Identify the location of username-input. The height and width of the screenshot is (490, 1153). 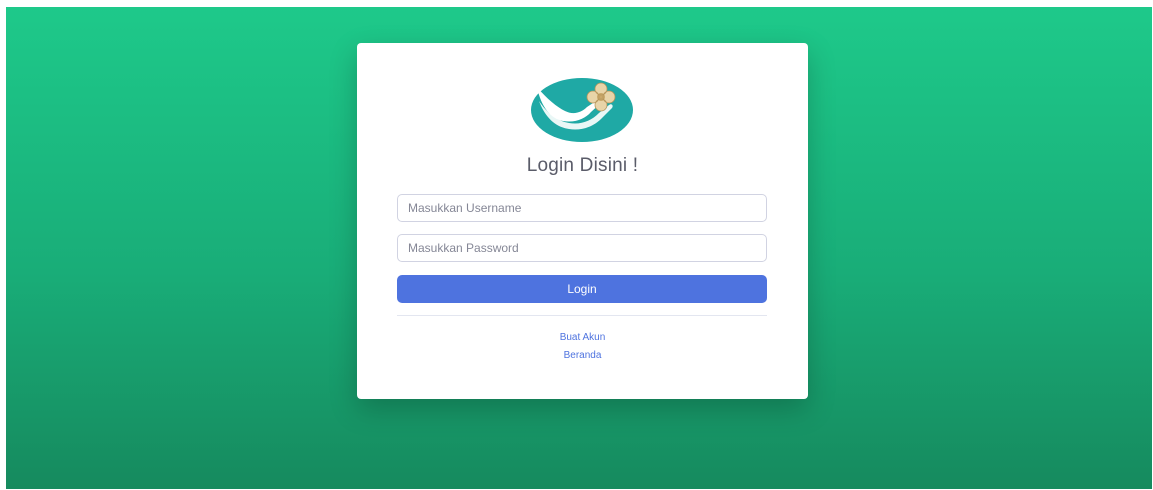
(582, 208).